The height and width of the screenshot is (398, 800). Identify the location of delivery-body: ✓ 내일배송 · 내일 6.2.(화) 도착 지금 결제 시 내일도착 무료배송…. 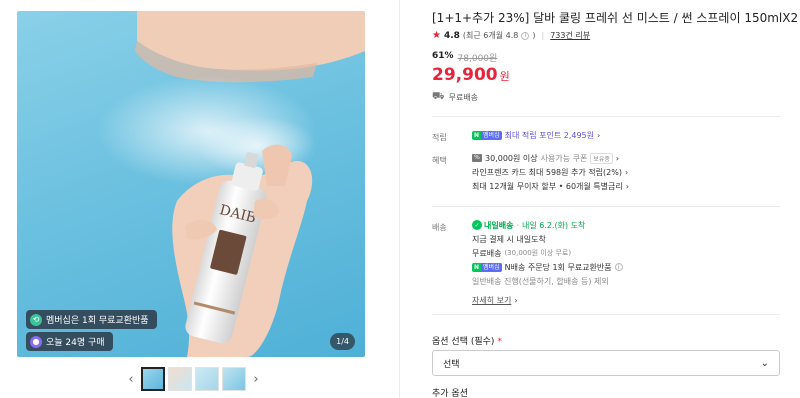
(547, 262).